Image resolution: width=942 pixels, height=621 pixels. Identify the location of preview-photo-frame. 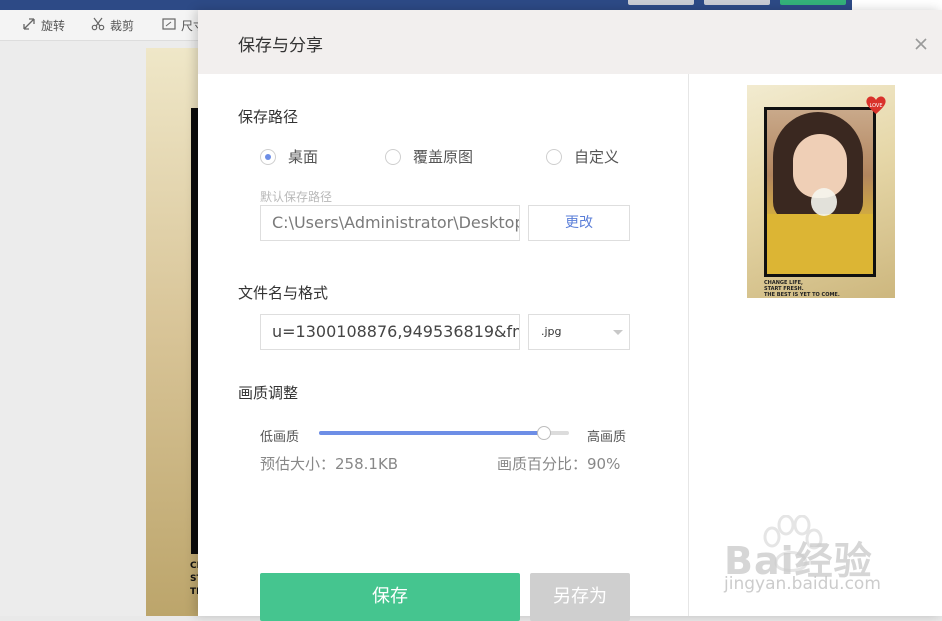
(820, 192).